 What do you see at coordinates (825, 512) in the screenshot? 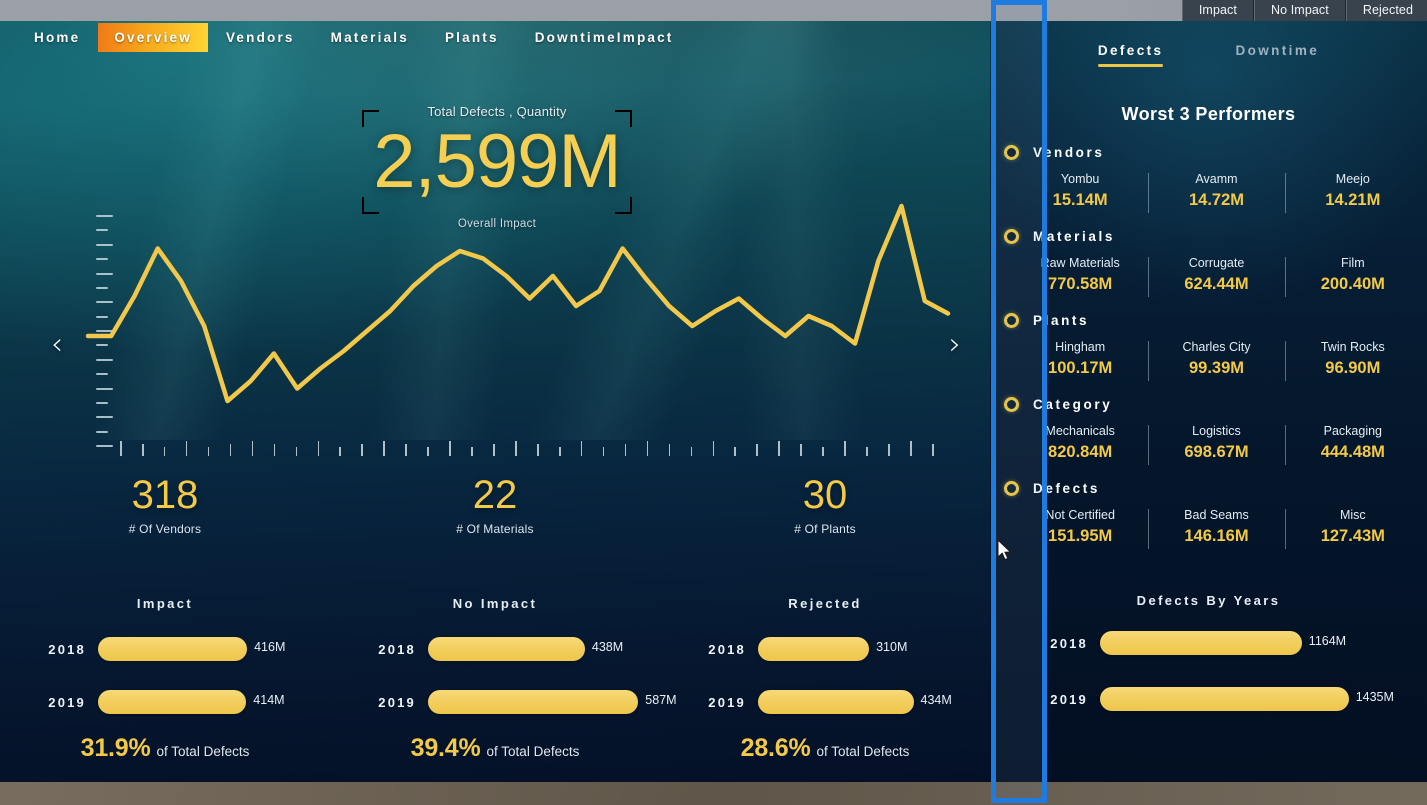
I see `counter-plants: 30 # Of Plants` at bounding box center [825, 512].